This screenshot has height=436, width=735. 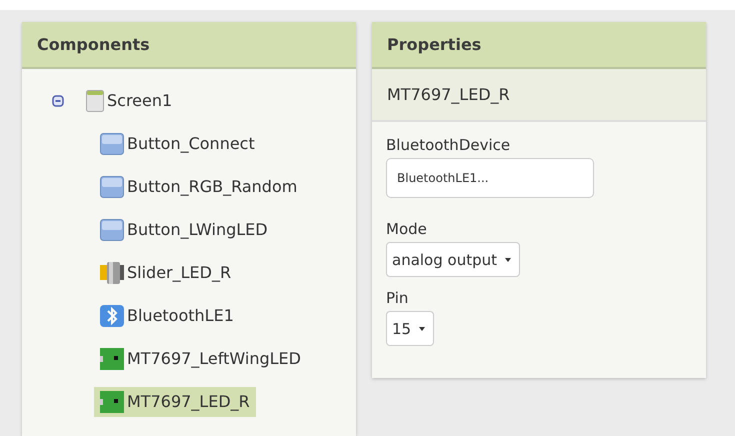 I want to click on tree-item: MT7697_LeftWingLED, so click(x=200, y=359).